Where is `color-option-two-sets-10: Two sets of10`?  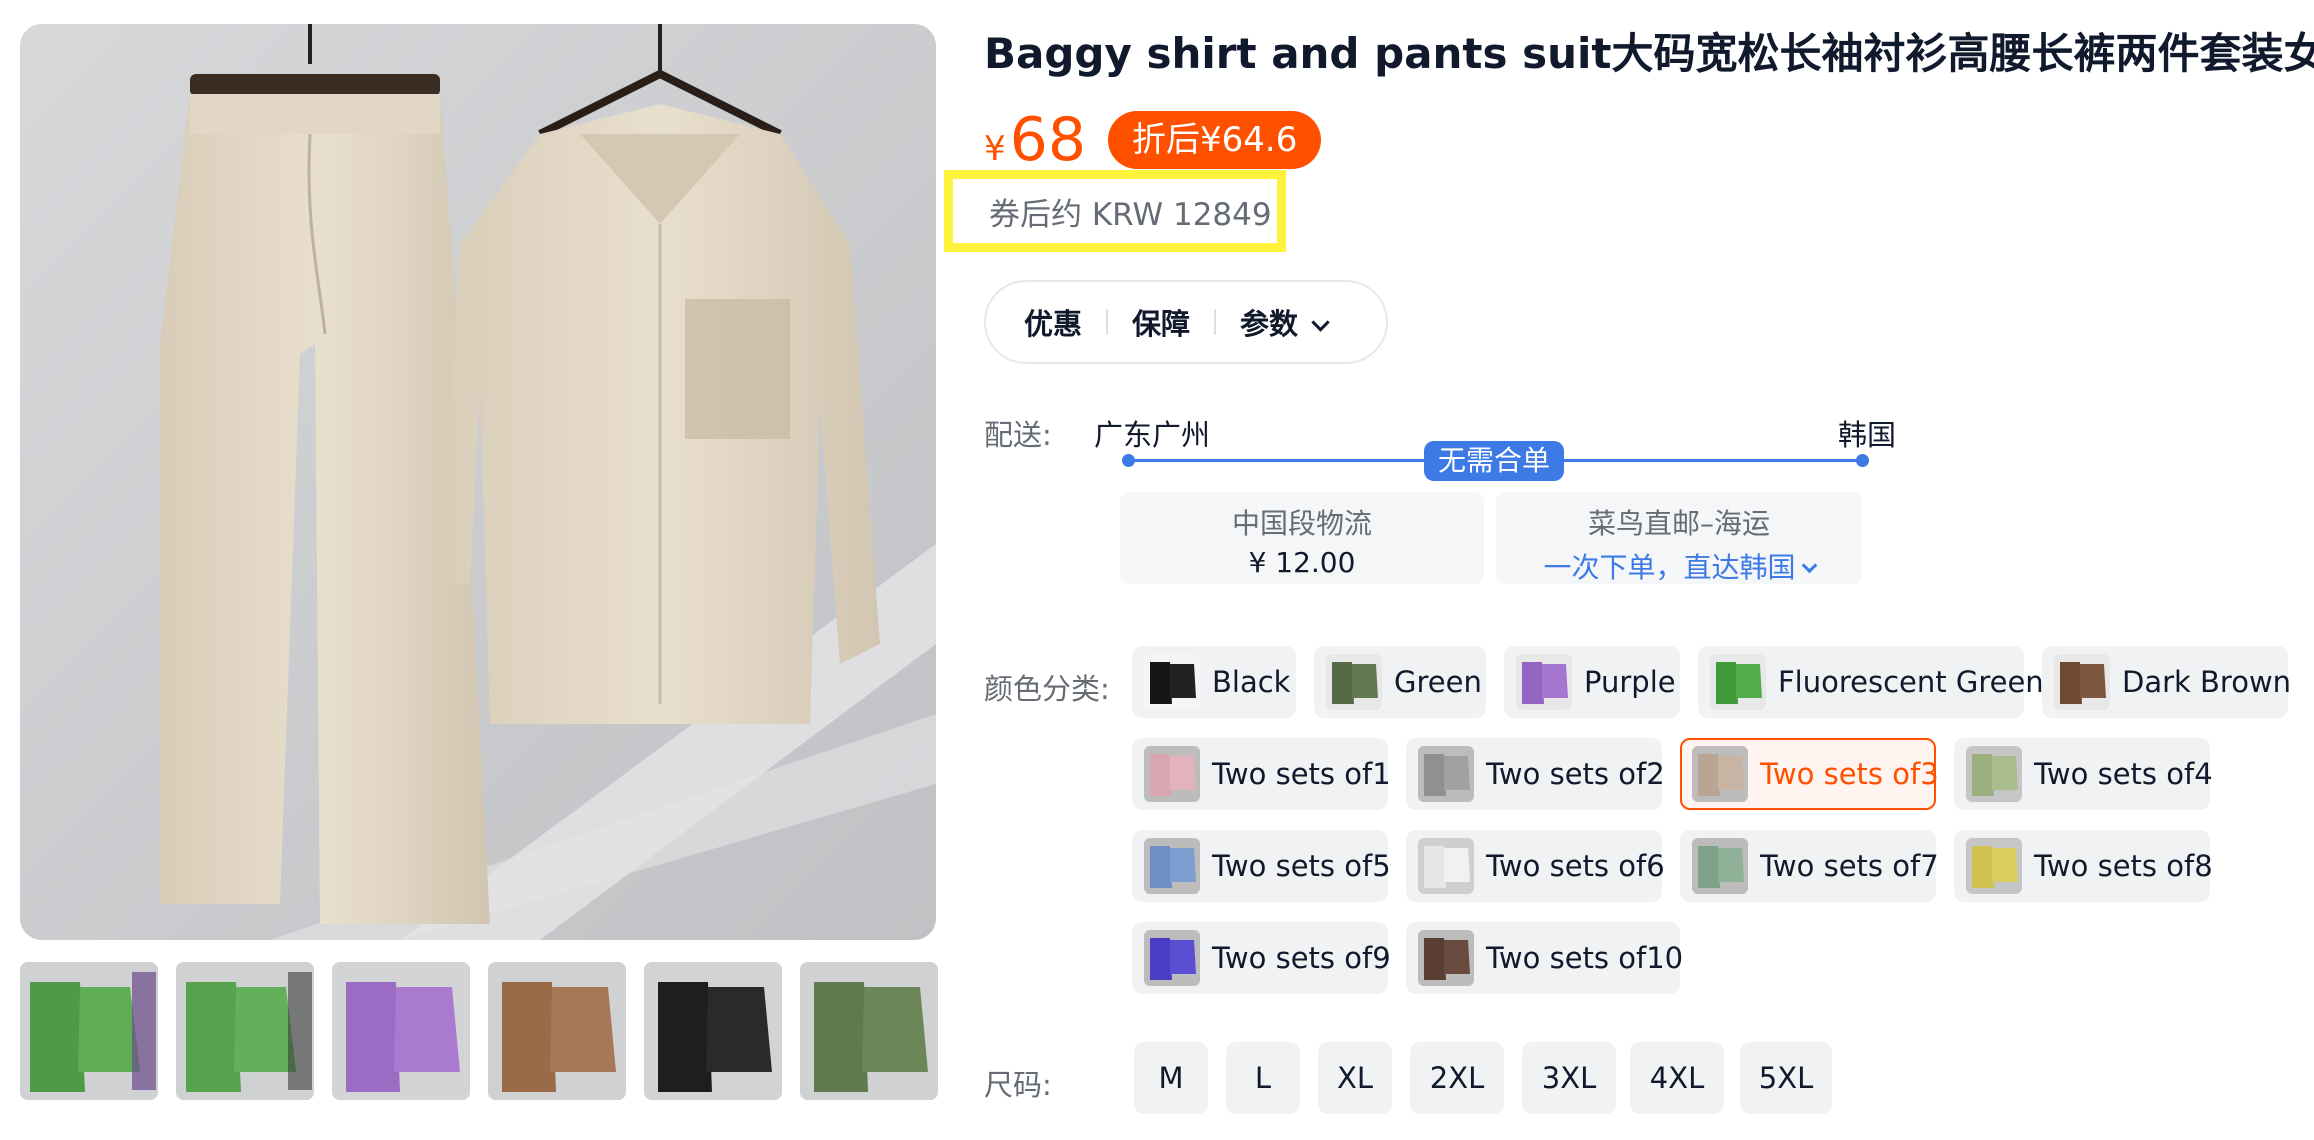 color-option-two-sets-10: Two sets of10 is located at coordinates (1545, 958).